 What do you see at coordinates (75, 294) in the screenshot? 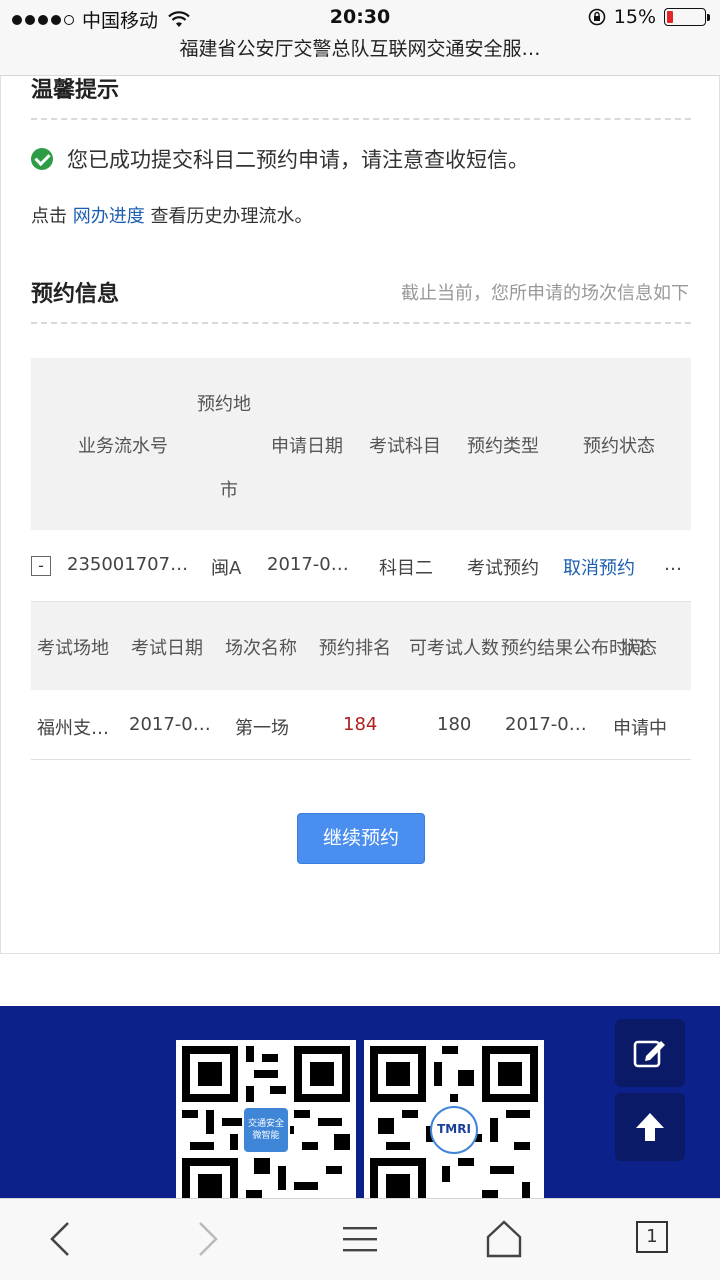
I see `booking-heading: 预约信息` at bounding box center [75, 294].